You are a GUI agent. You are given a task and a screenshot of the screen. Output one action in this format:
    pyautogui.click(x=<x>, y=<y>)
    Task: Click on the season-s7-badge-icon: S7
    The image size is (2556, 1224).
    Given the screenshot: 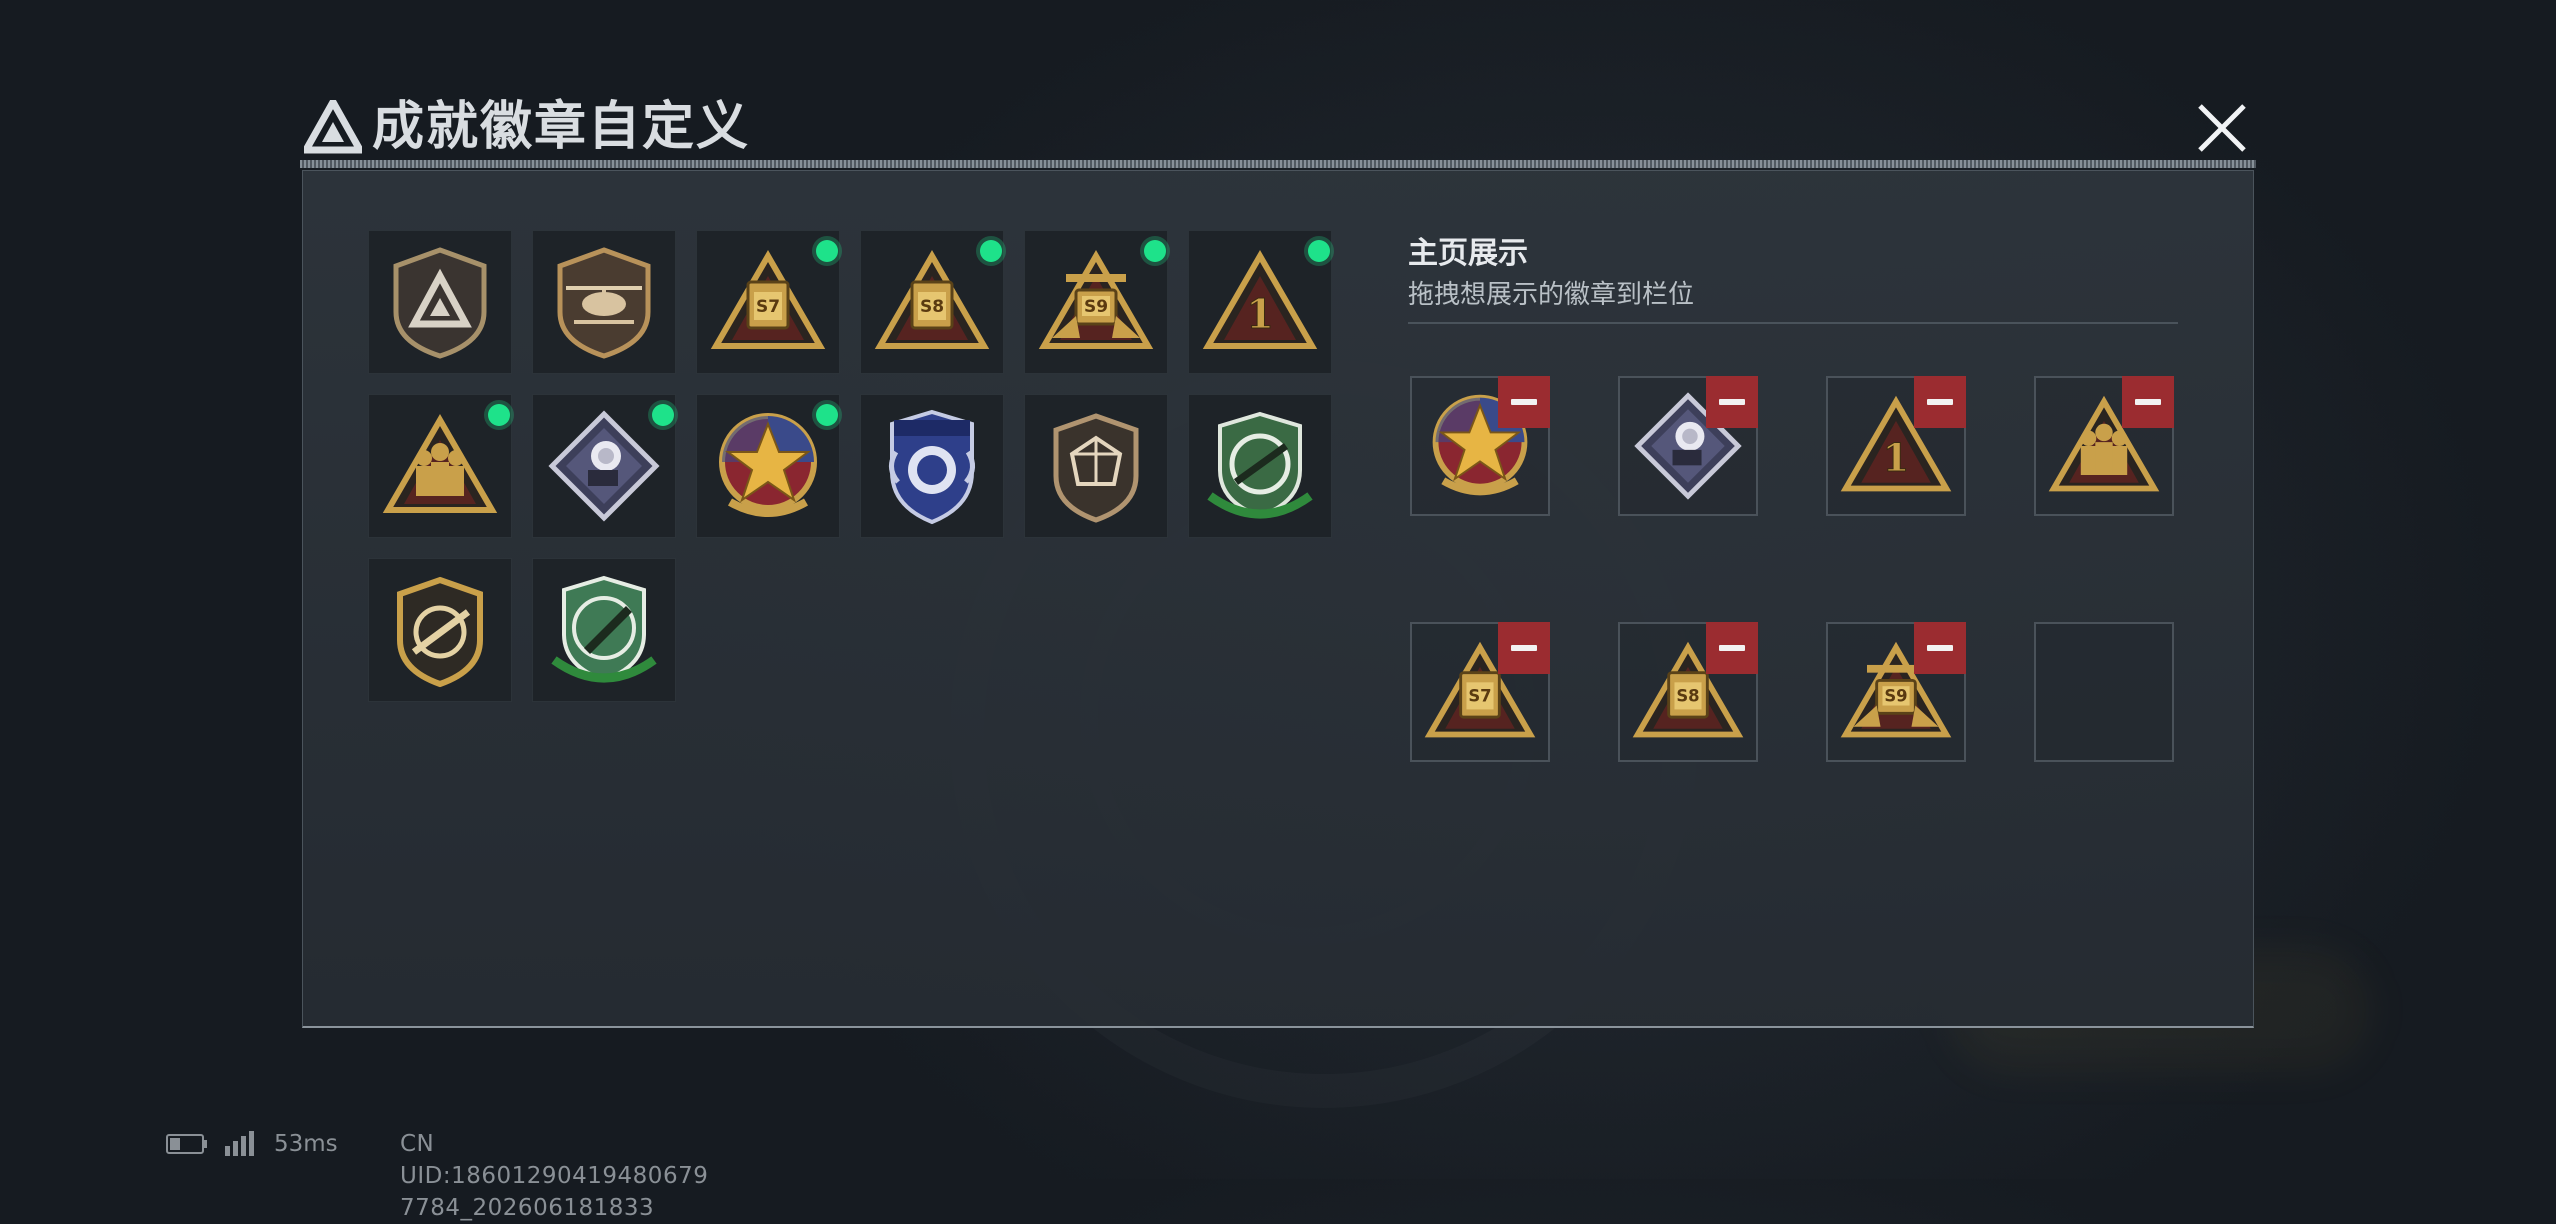 What is the action you would take?
    pyautogui.click(x=768, y=299)
    